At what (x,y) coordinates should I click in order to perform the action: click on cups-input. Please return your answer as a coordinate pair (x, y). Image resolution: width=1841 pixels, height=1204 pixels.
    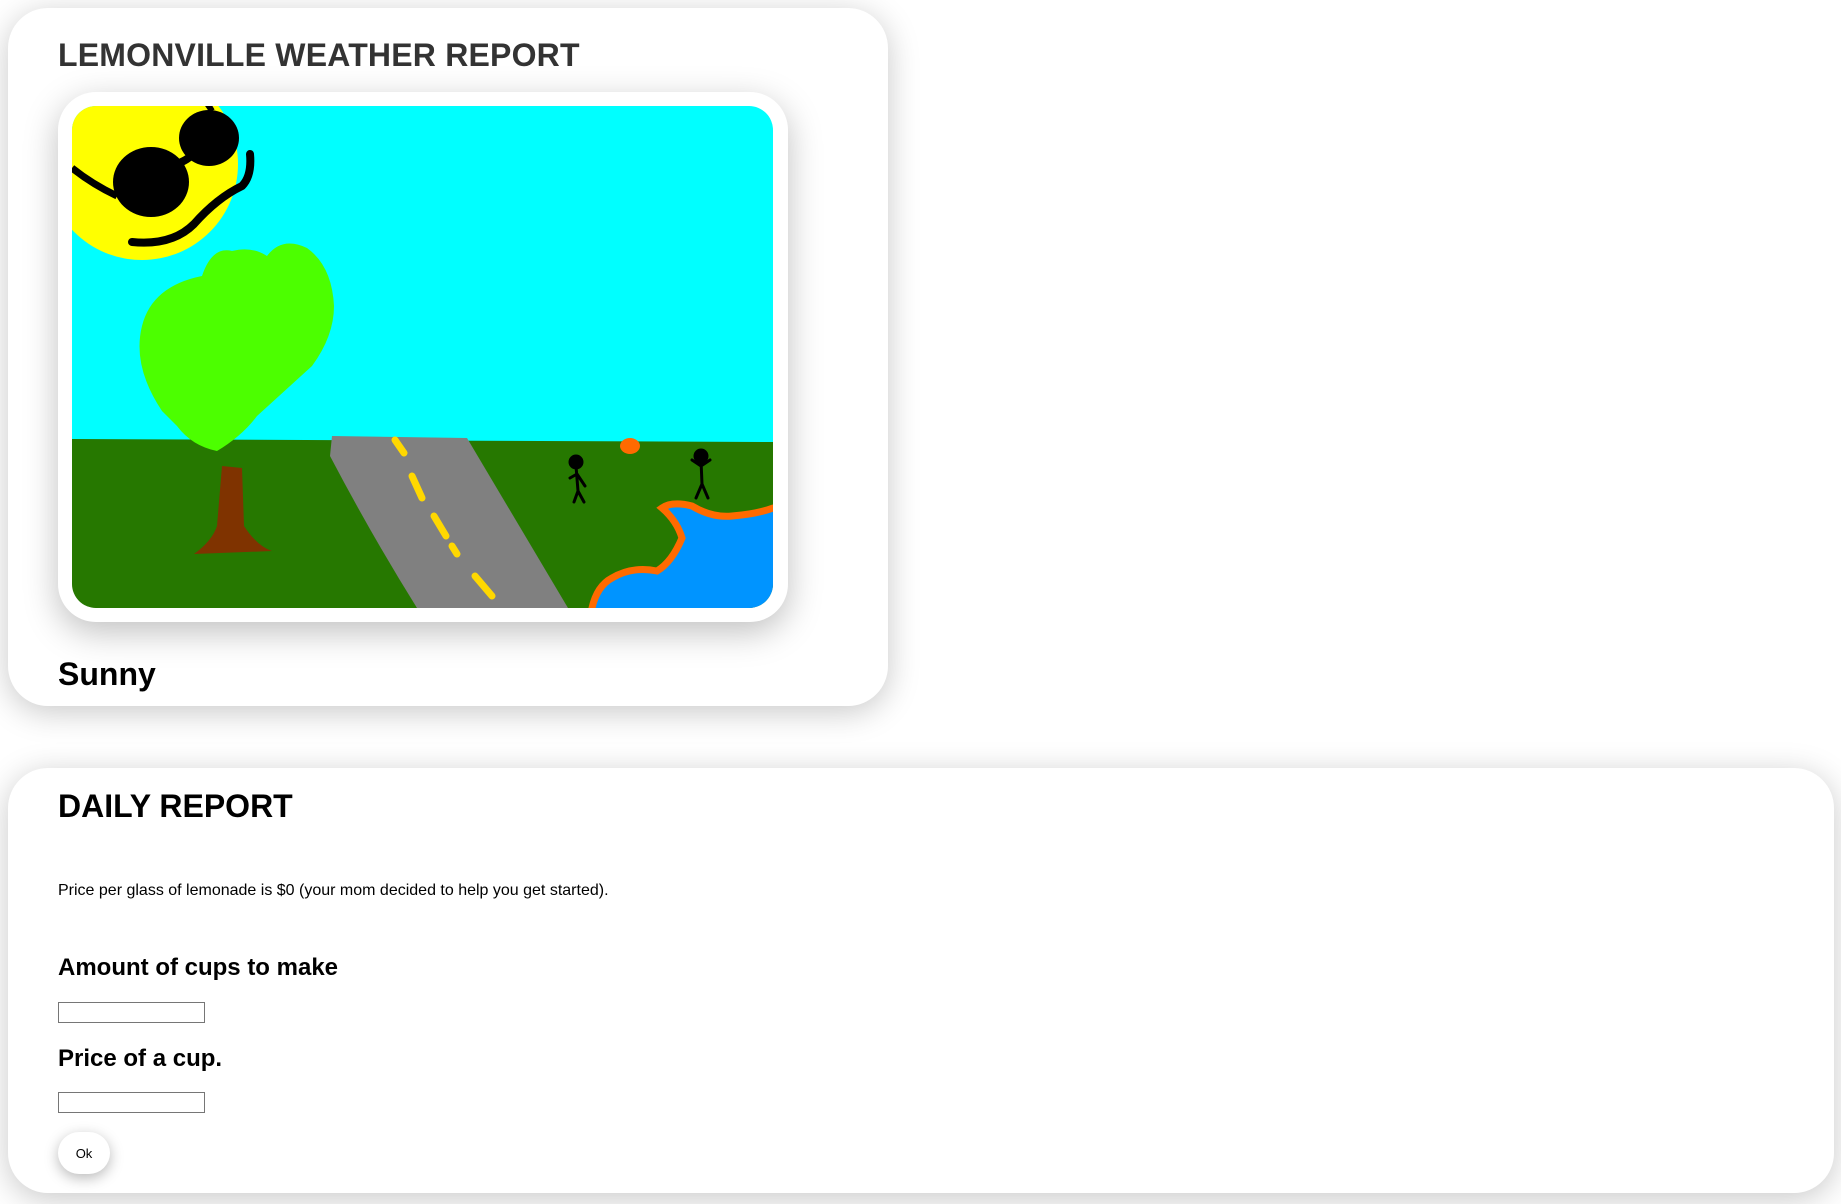
    Looking at the image, I should click on (131, 1012).